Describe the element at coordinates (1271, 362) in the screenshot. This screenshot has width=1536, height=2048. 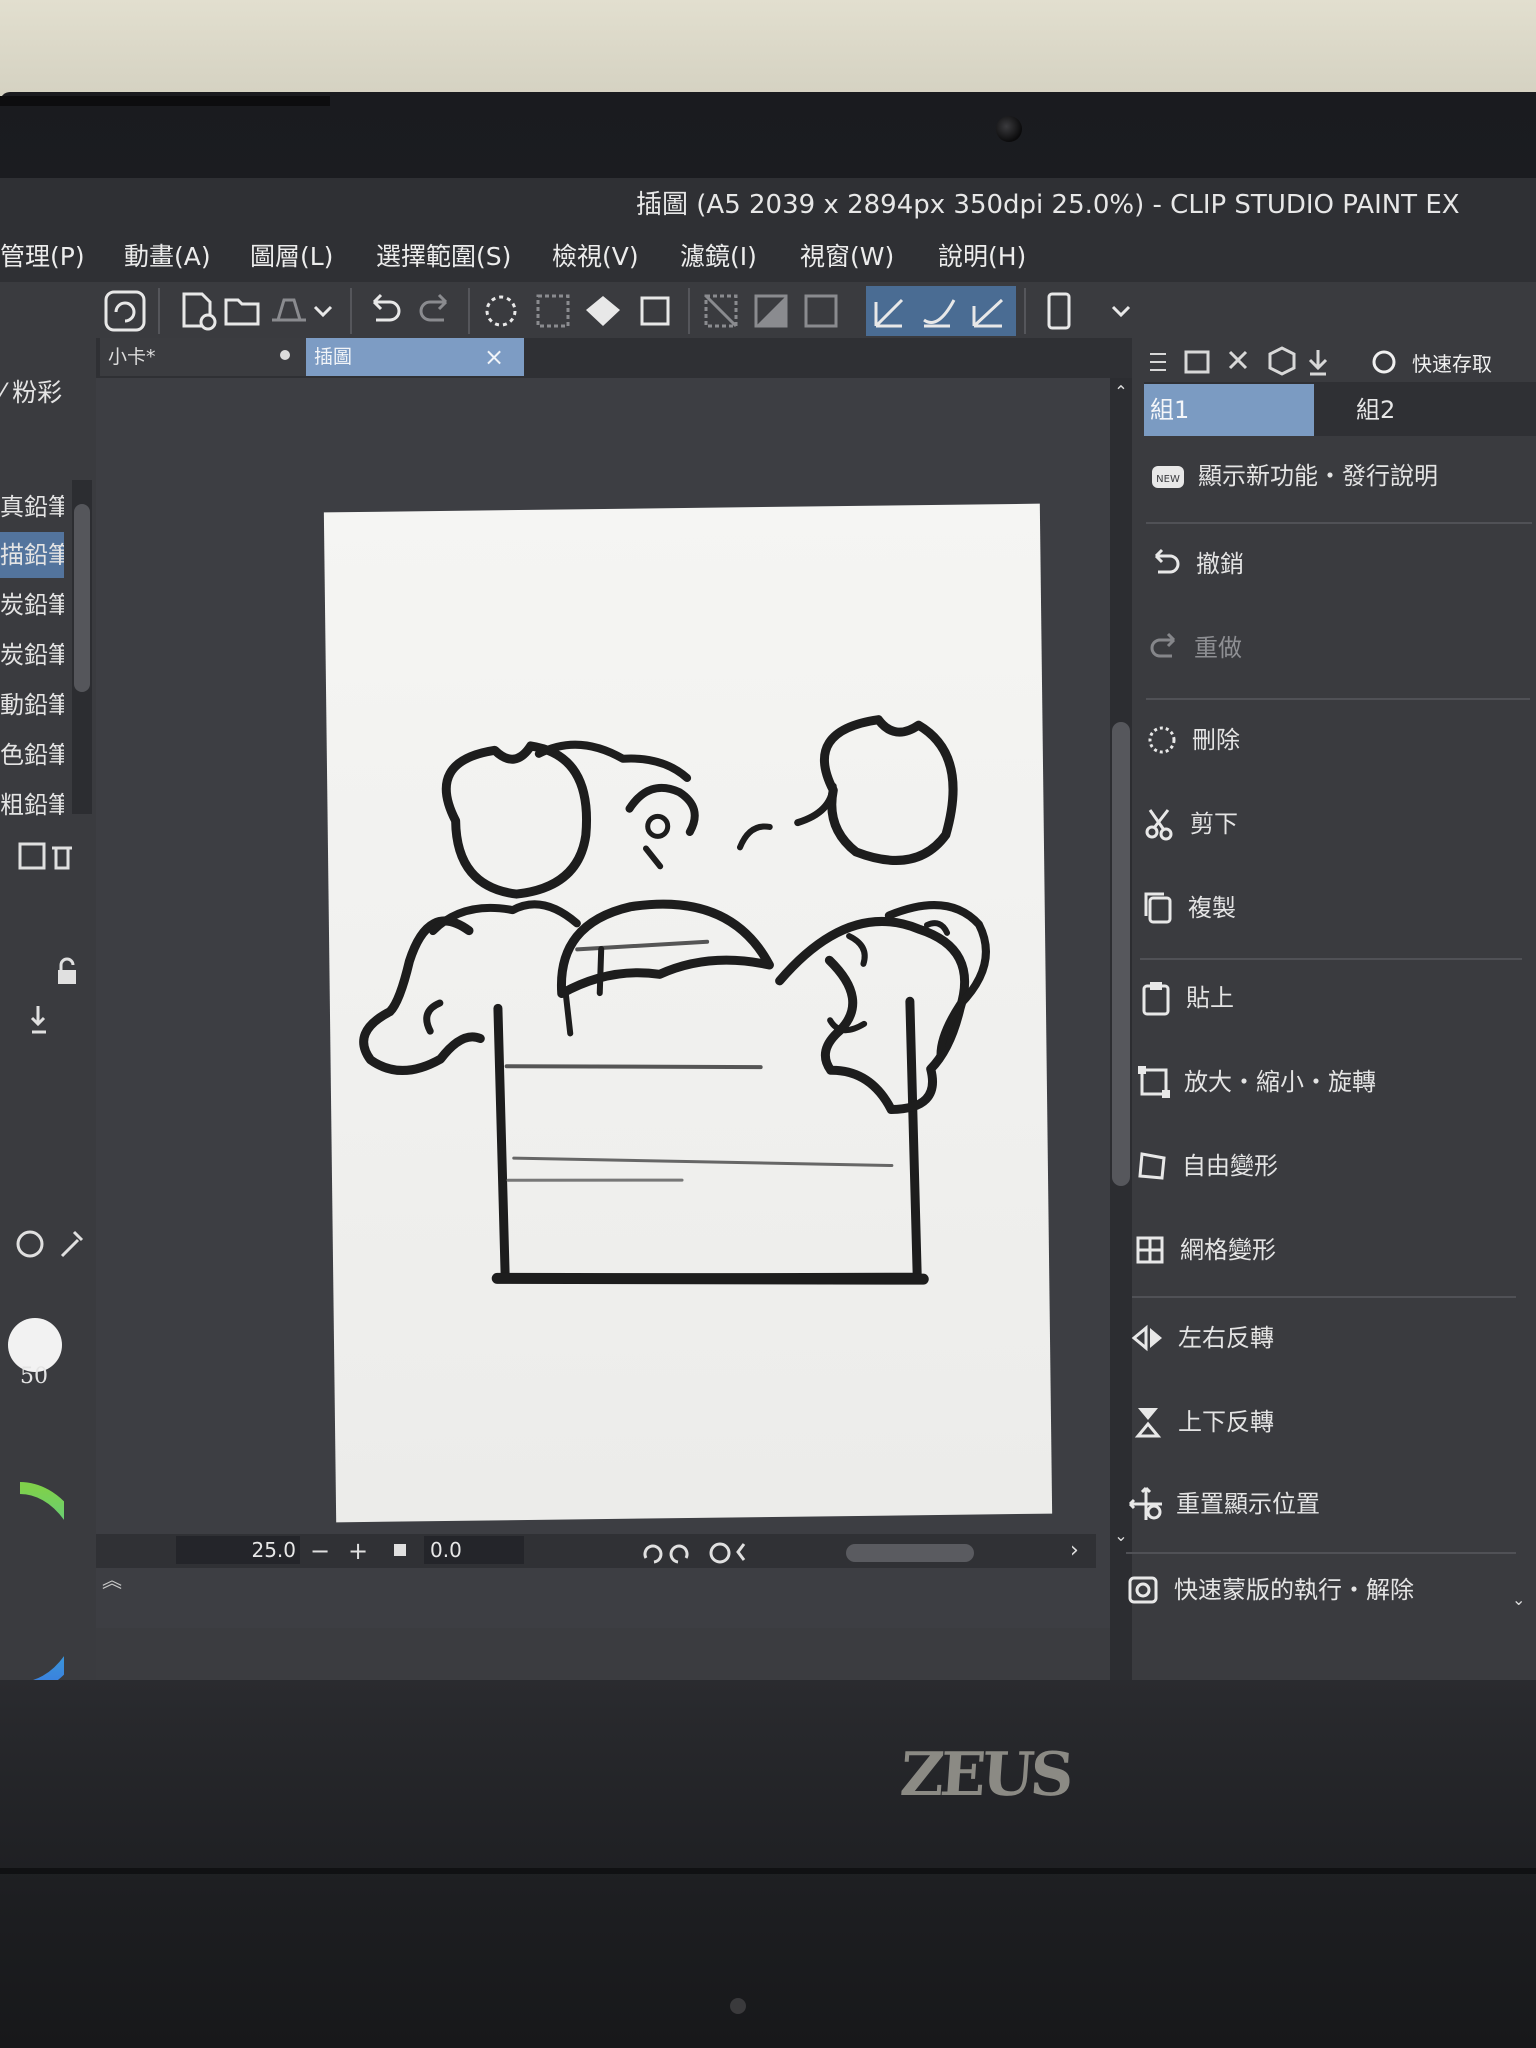
I see `panel-tab-icons` at that location.